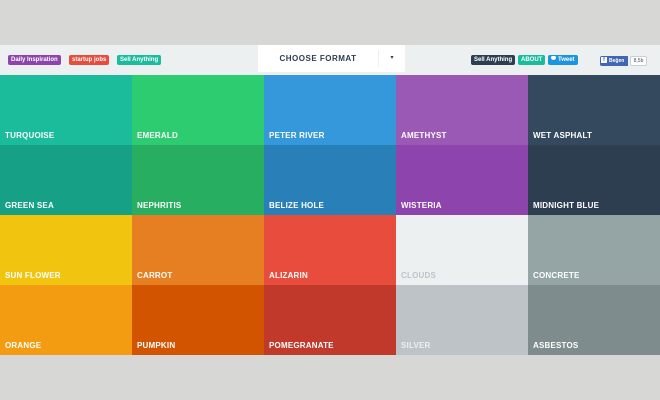 The height and width of the screenshot is (400, 660). I want to click on color-tile-turquoise: TURQUOISE, so click(66, 110).